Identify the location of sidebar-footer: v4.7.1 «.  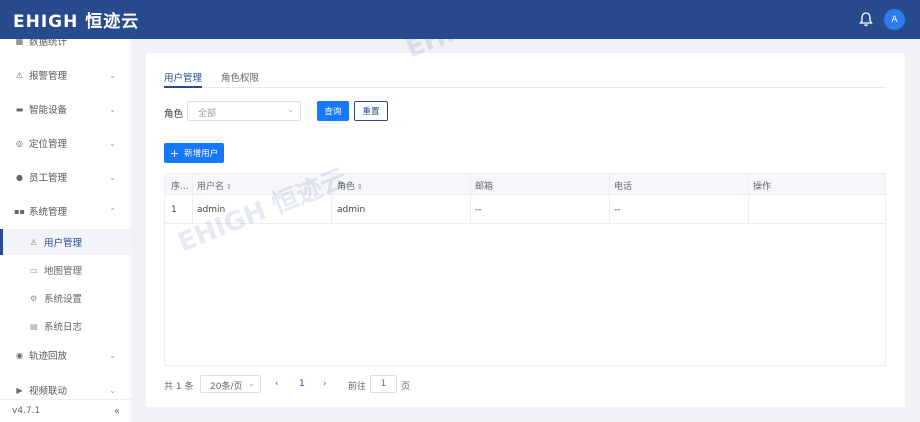
(65, 410).